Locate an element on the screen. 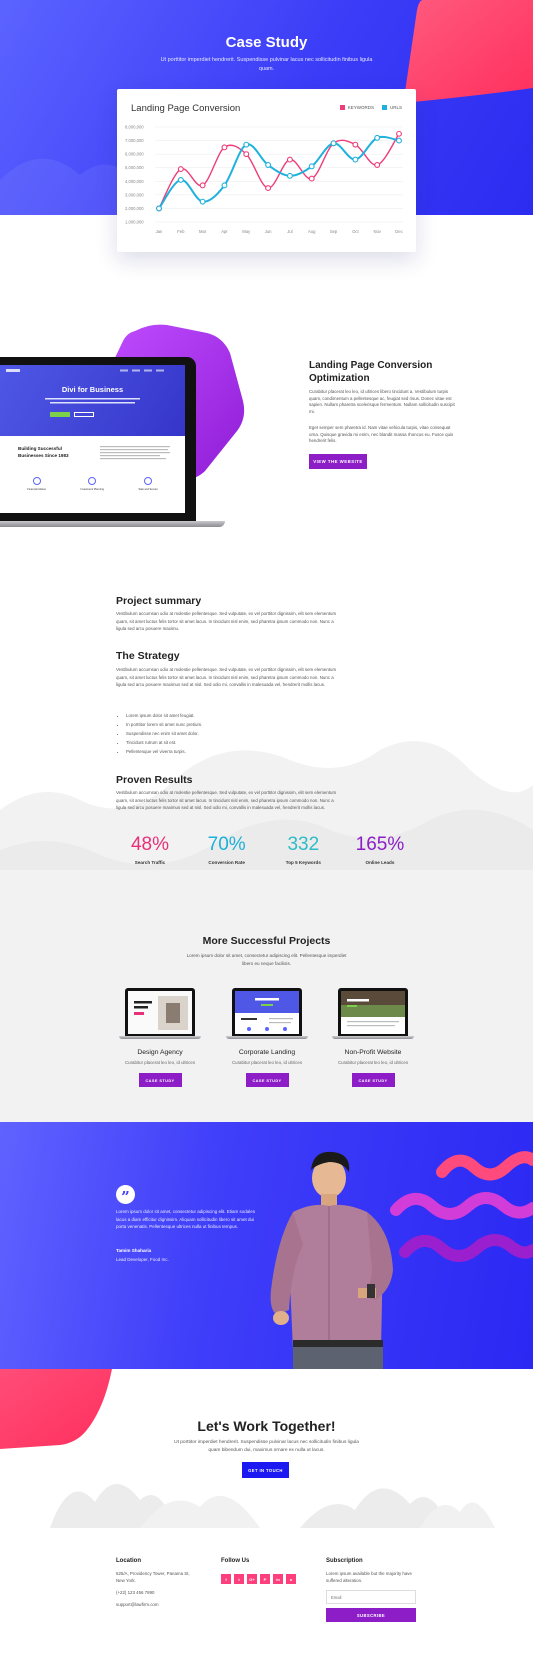 This screenshot has height=1655, width=533. y-tick-label: 6,000,000 is located at coordinates (134, 154).